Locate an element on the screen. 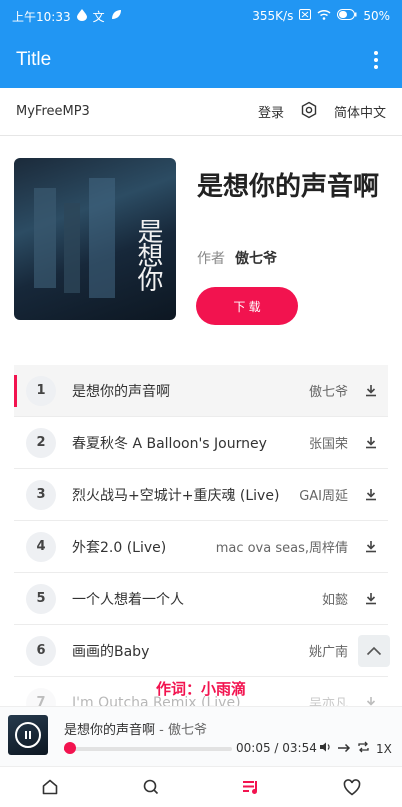  player-song-title: 是想你的声音啊 is located at coordinates (110, 730).